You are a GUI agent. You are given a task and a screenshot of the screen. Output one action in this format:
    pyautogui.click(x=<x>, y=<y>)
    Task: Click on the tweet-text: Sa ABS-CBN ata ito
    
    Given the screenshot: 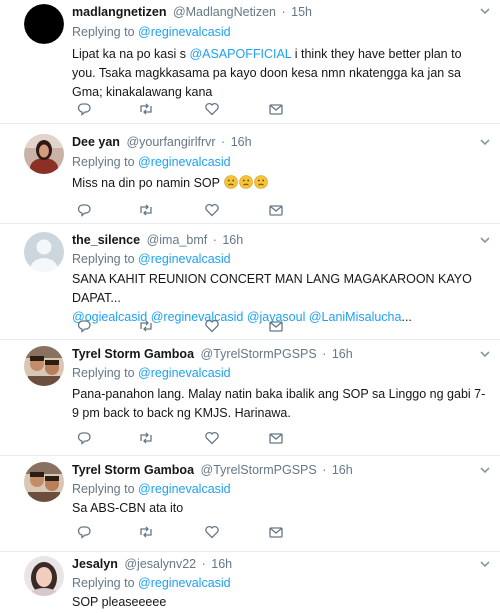 What is the action you would take?
    pyautogui.click(x=279, y=508)
    